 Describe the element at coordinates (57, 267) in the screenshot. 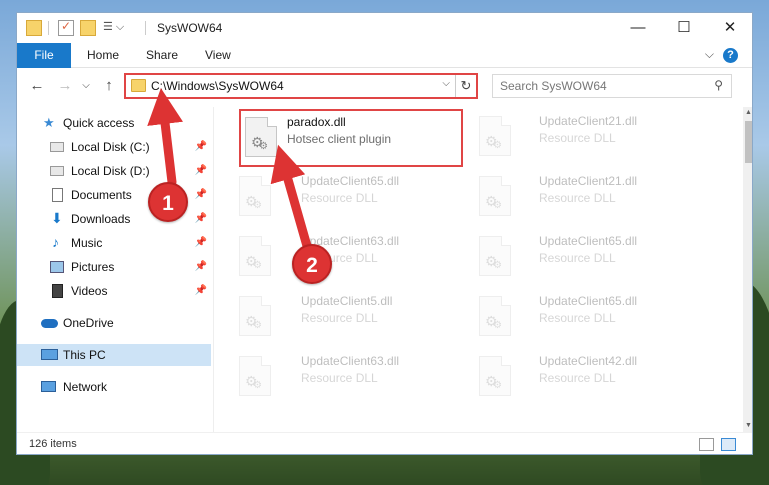

I see `pictures-icon` at that location.